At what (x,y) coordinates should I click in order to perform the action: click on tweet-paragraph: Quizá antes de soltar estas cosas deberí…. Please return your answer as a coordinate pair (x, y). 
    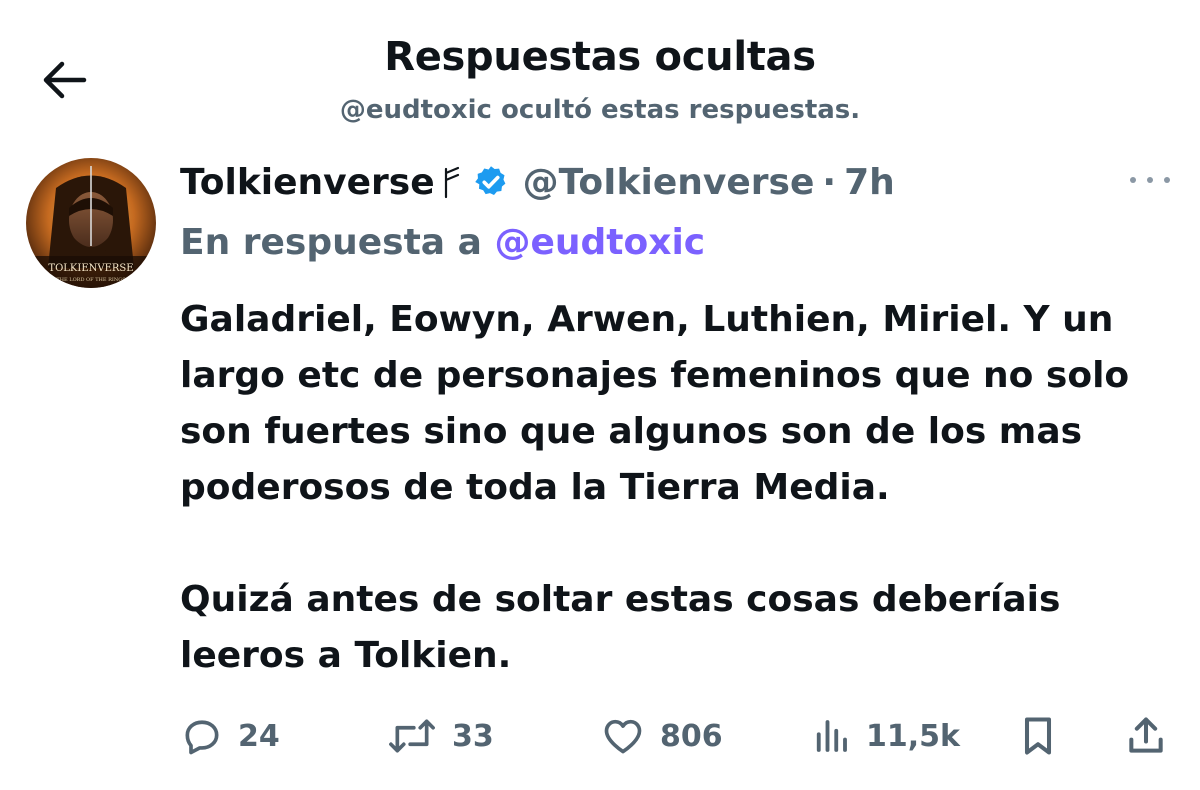
    Looking at the image, I should click on (620, 627).